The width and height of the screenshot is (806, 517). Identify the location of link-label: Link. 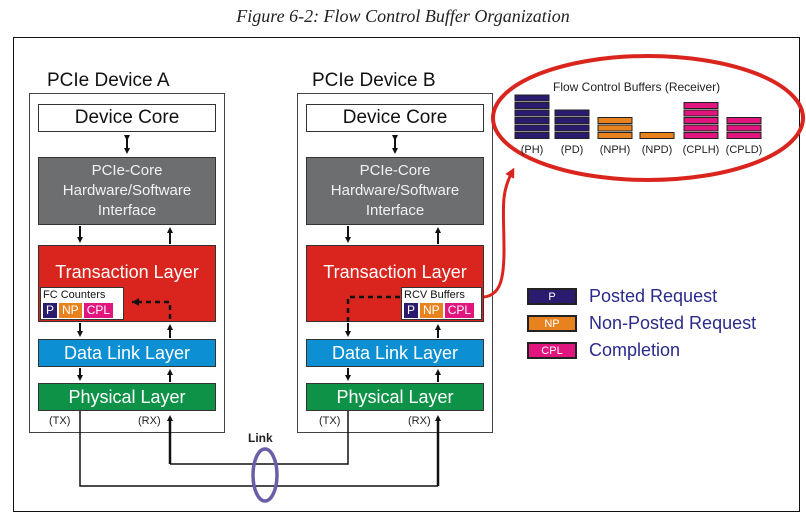
(260, 438).